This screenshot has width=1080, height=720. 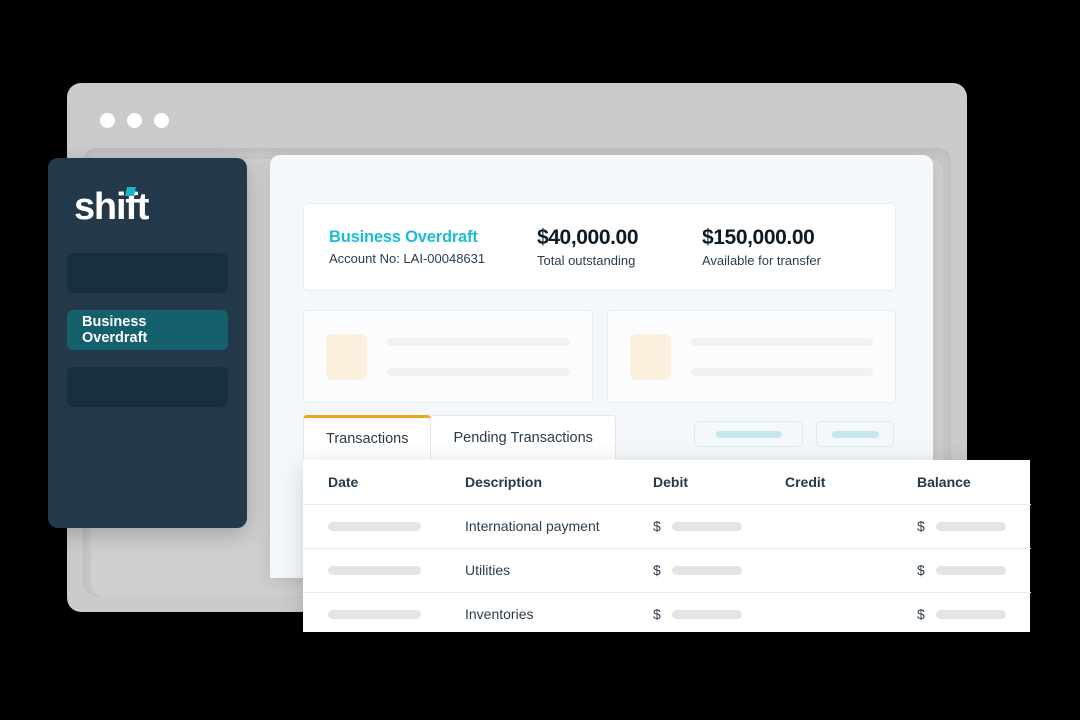 I want to click on minimize-dot-icon, so click(x=134, y=120).